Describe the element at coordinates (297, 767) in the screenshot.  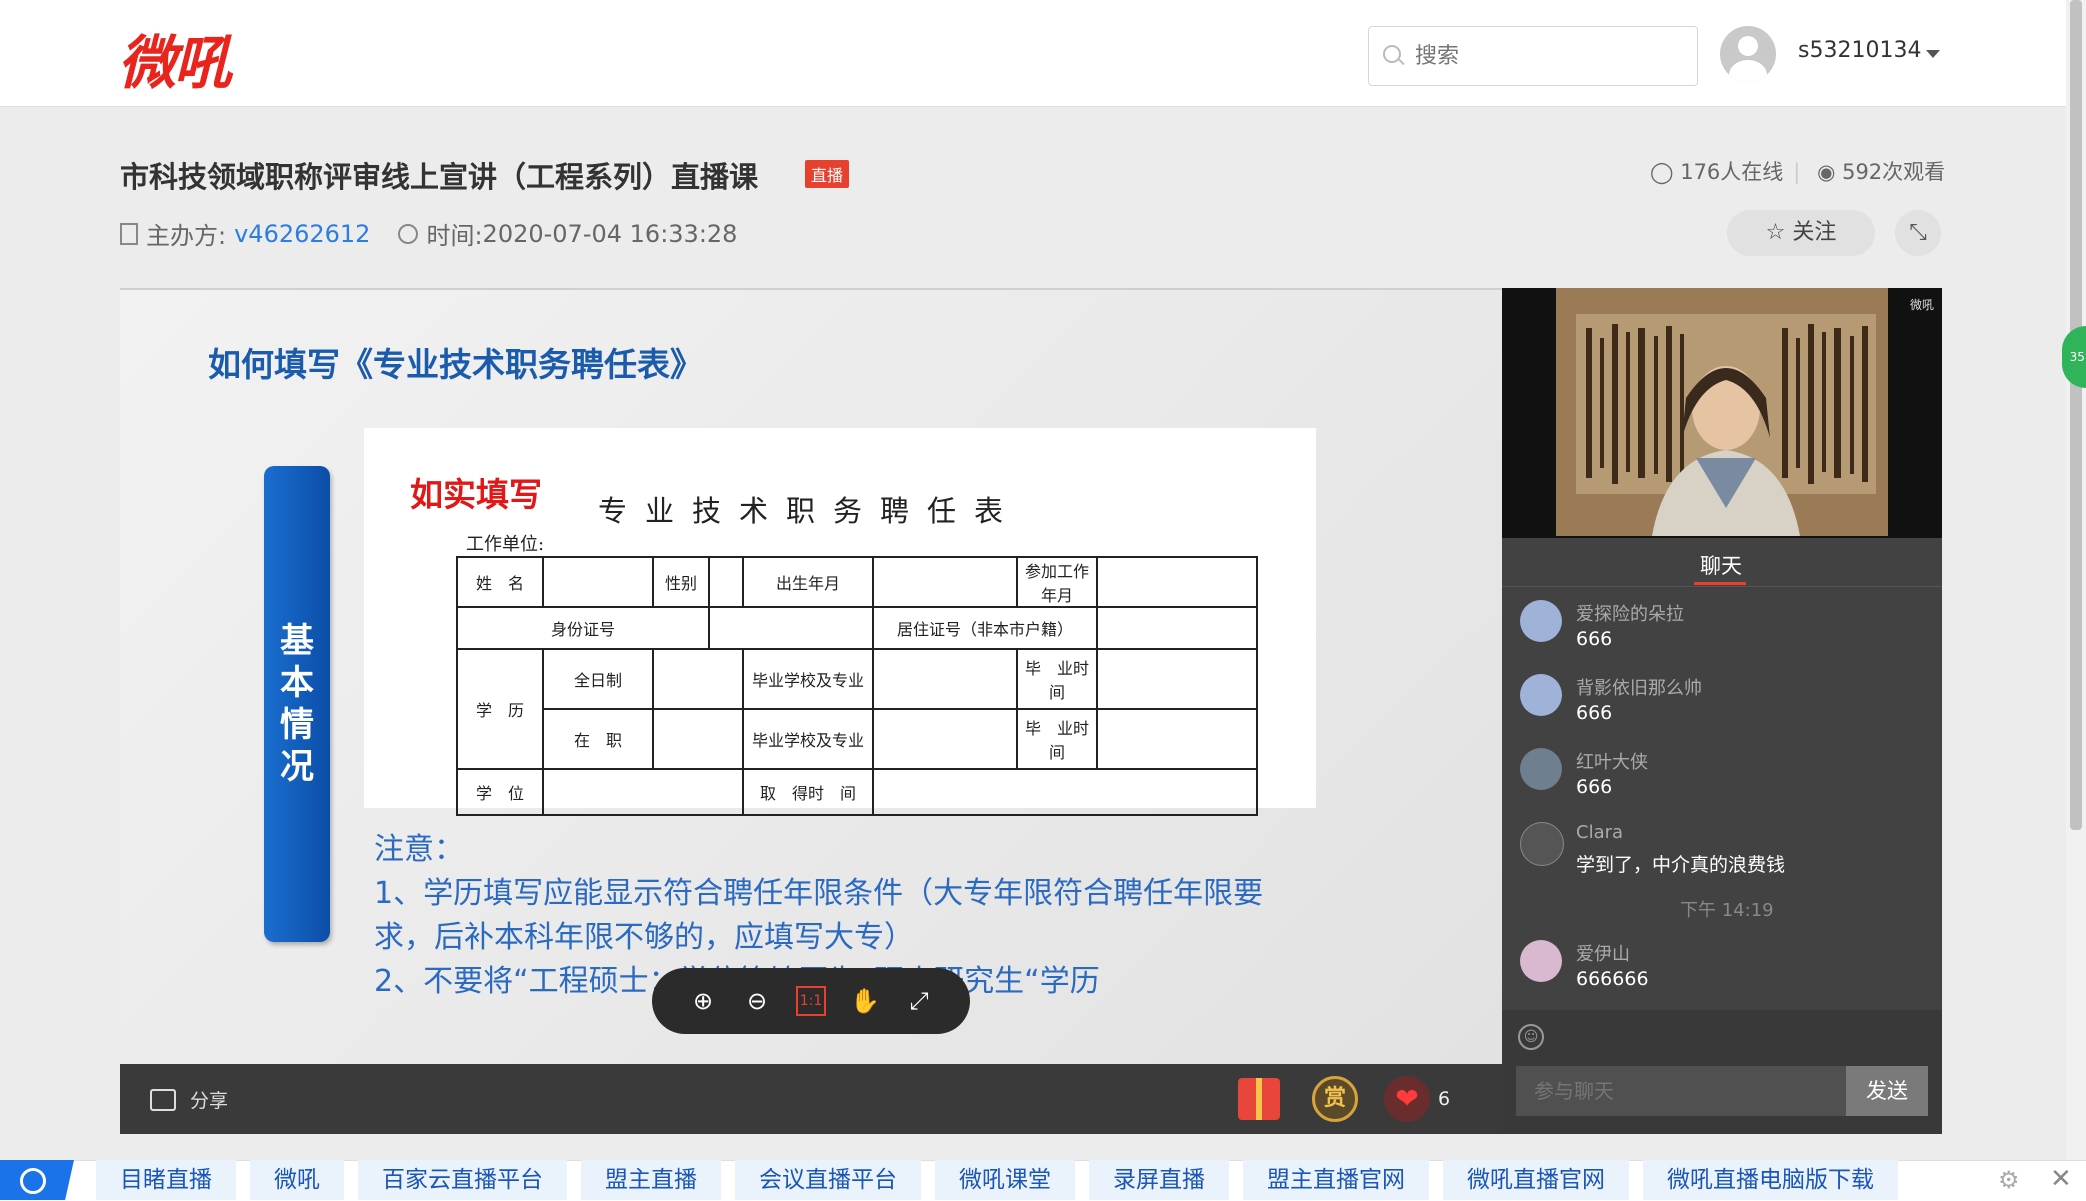
I see `side-char: 况` at that location.